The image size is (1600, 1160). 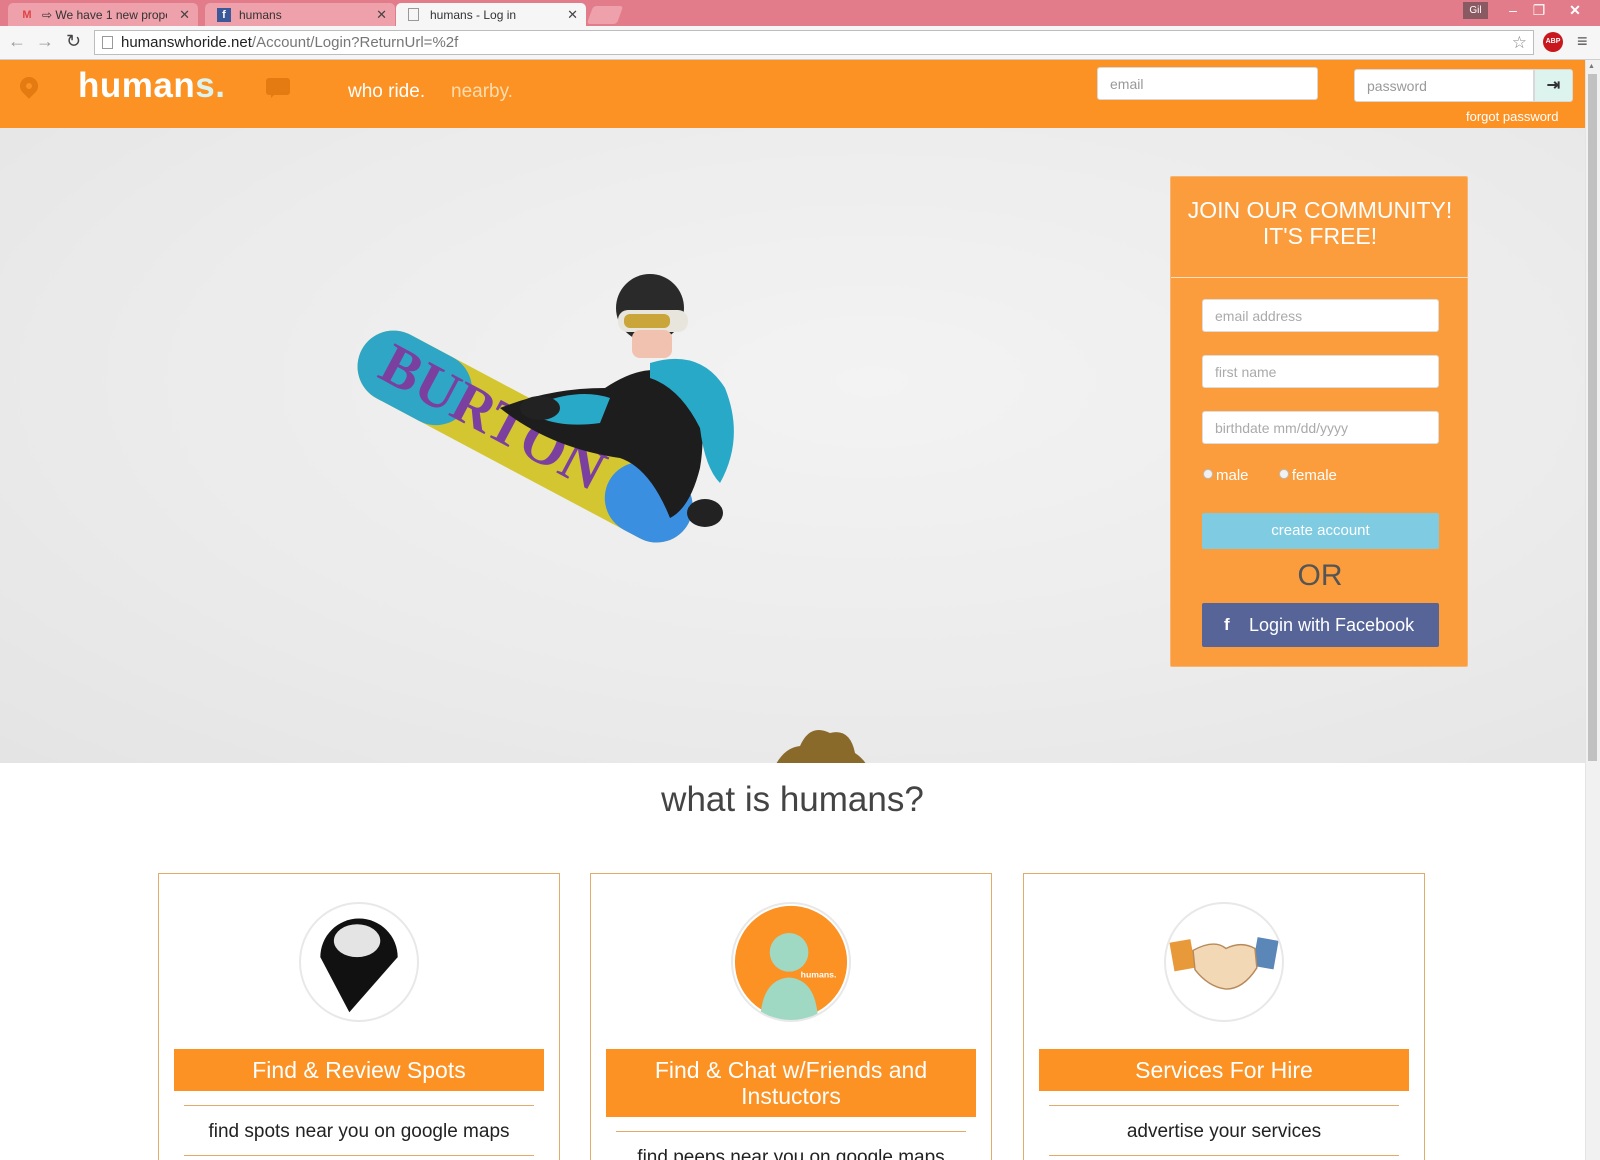 I want to click on signup-birthdate-input, so click(x=1320, y=427).